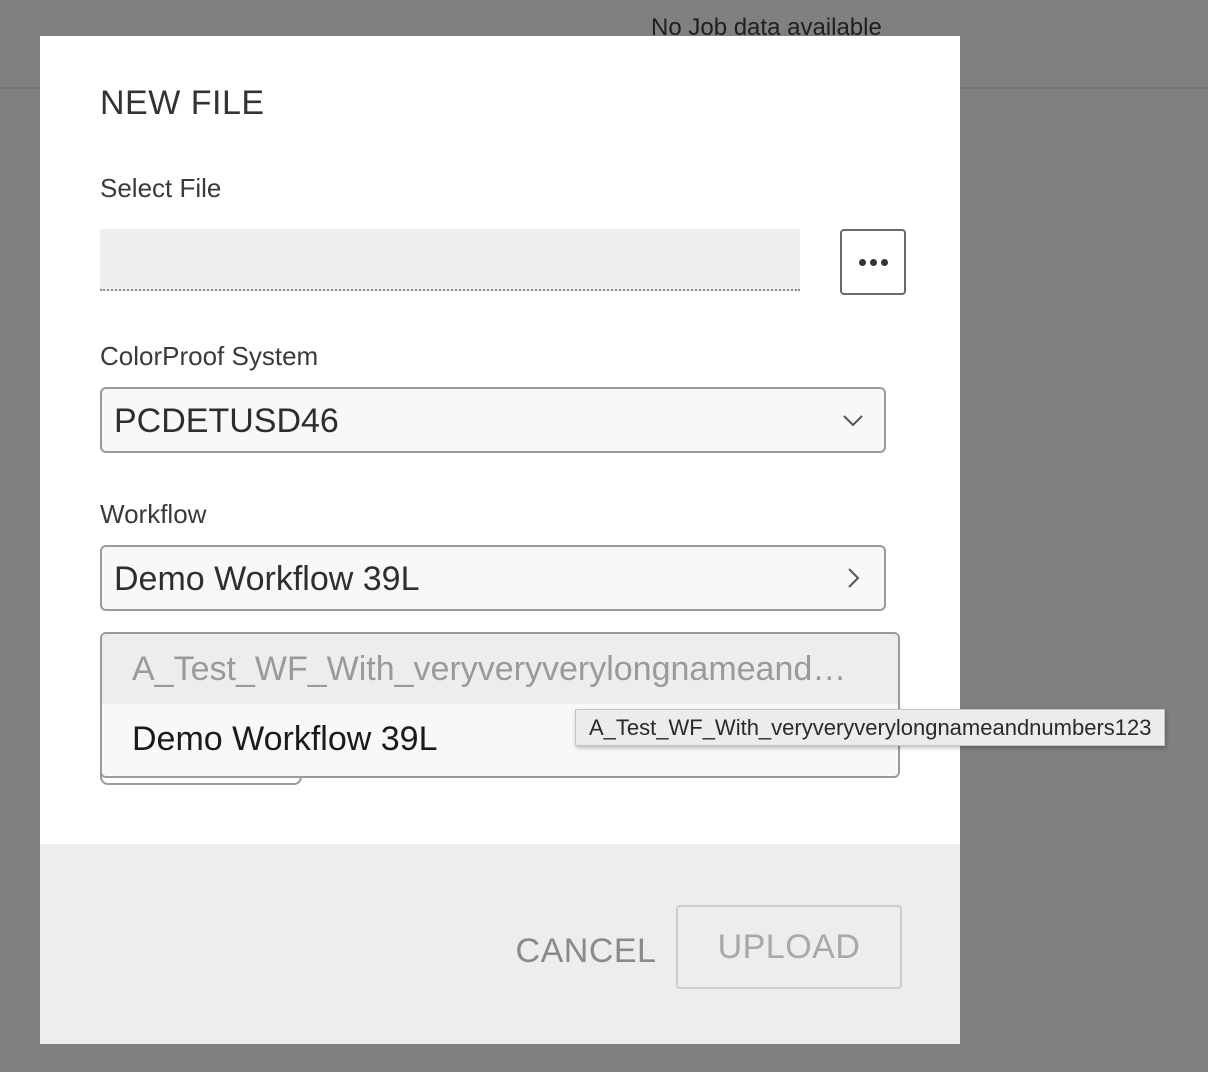 This screenshot has height=1072, width=1208. I want to click on upload-button: UPLOAD, so click(789, 947).